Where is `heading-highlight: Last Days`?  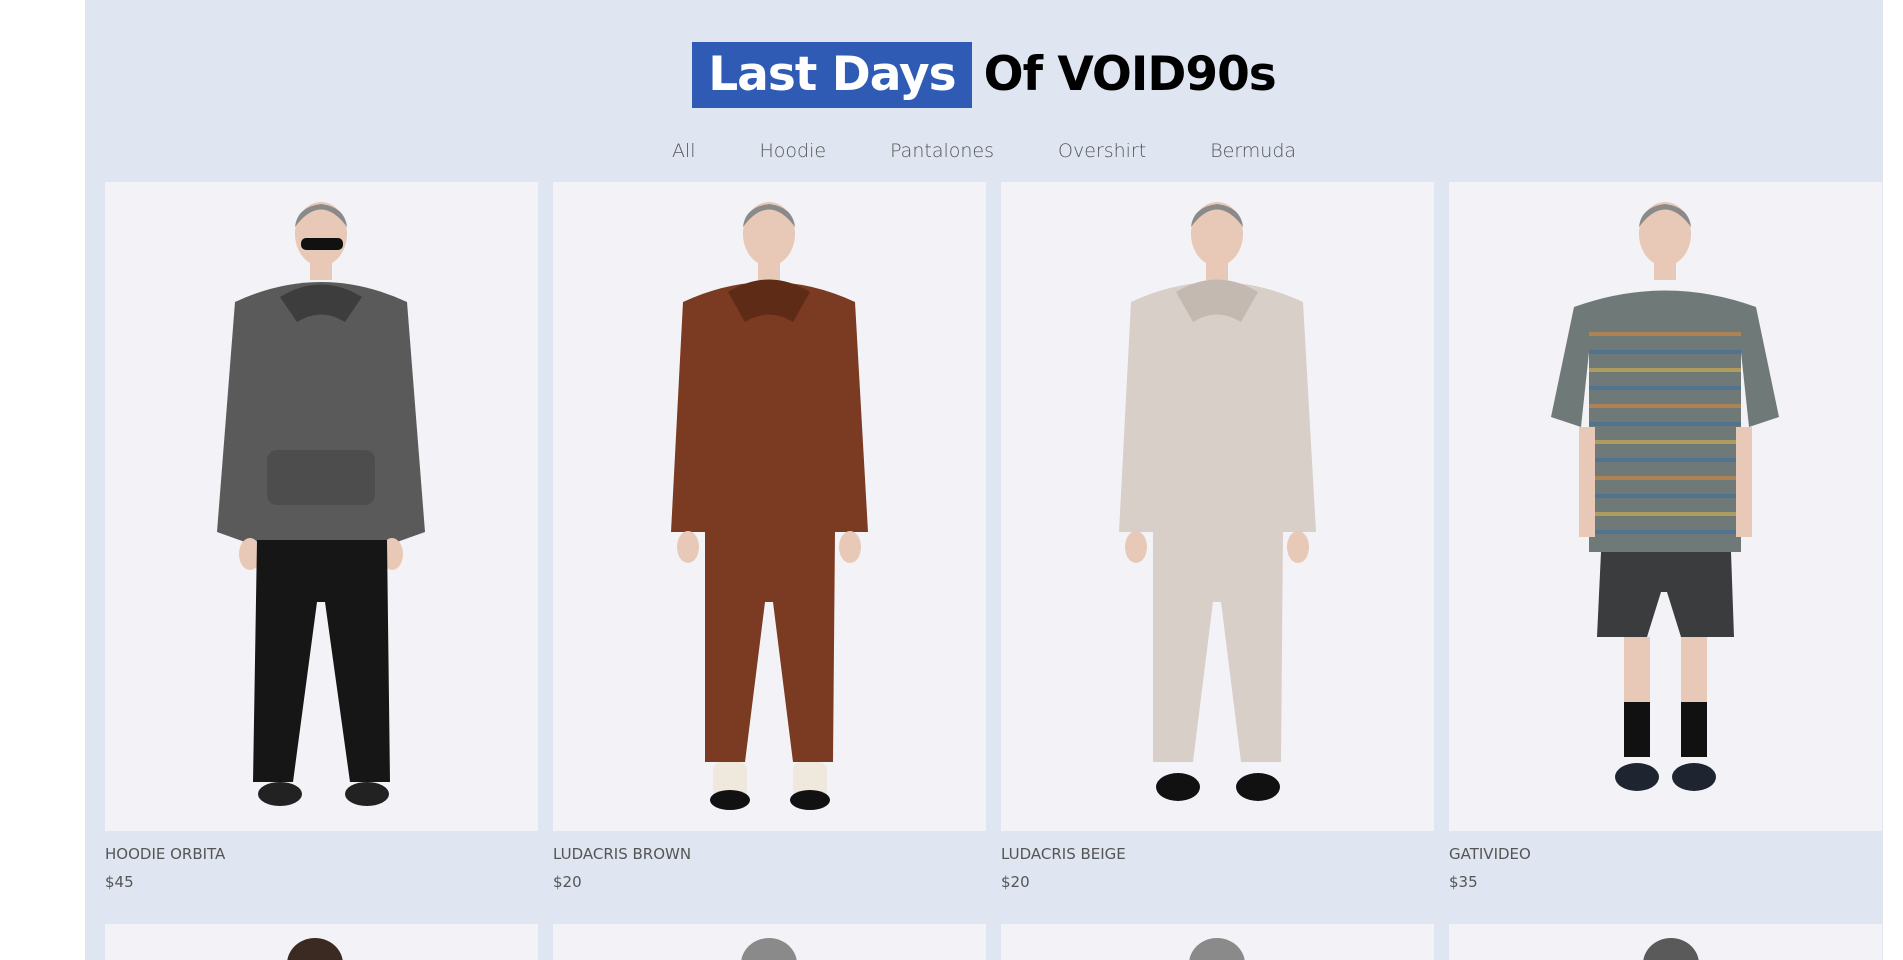 heading-highlight: Last Days is located at coordinates (832, 75).